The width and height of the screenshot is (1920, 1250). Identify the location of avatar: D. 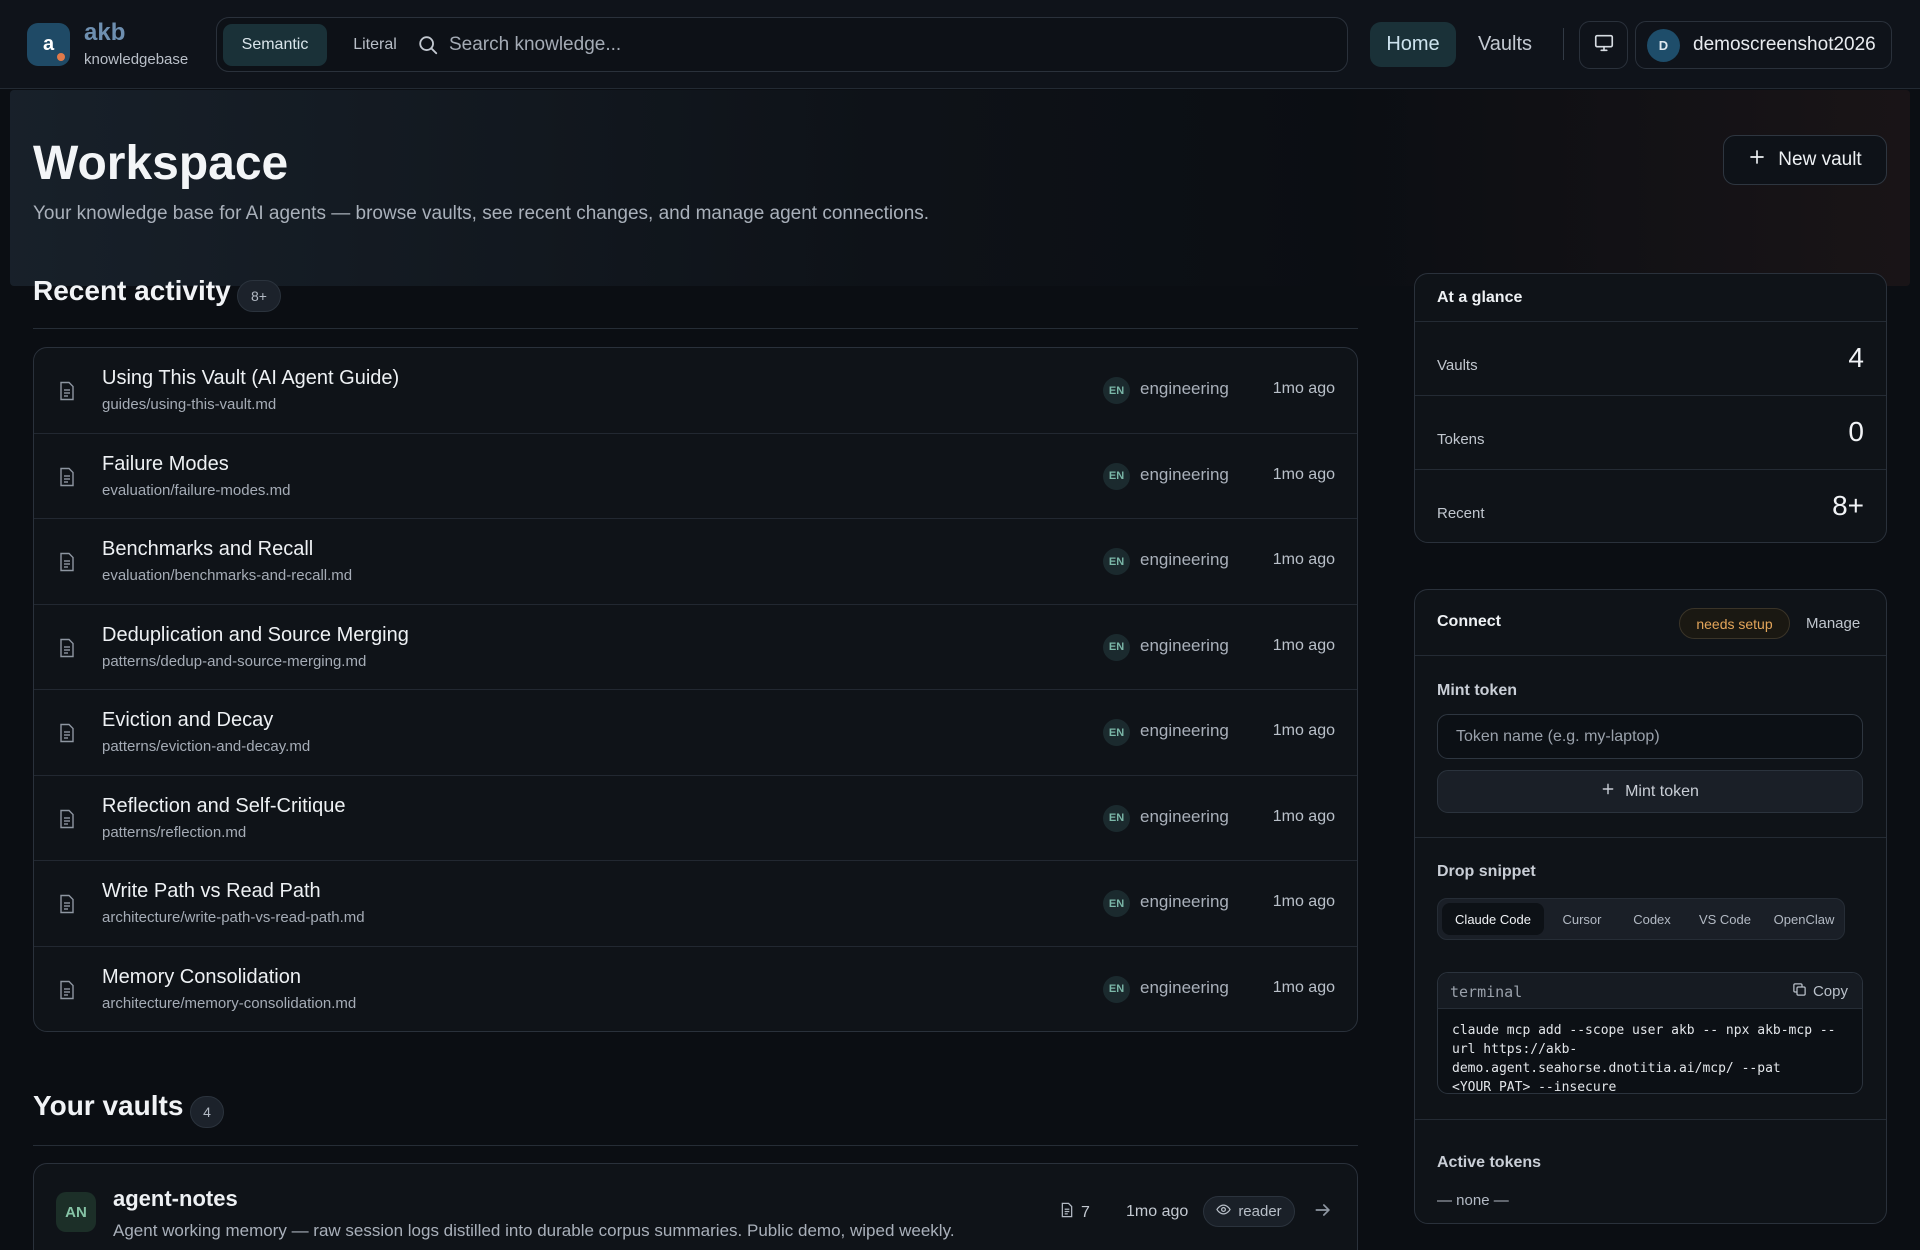
(1663, 45).